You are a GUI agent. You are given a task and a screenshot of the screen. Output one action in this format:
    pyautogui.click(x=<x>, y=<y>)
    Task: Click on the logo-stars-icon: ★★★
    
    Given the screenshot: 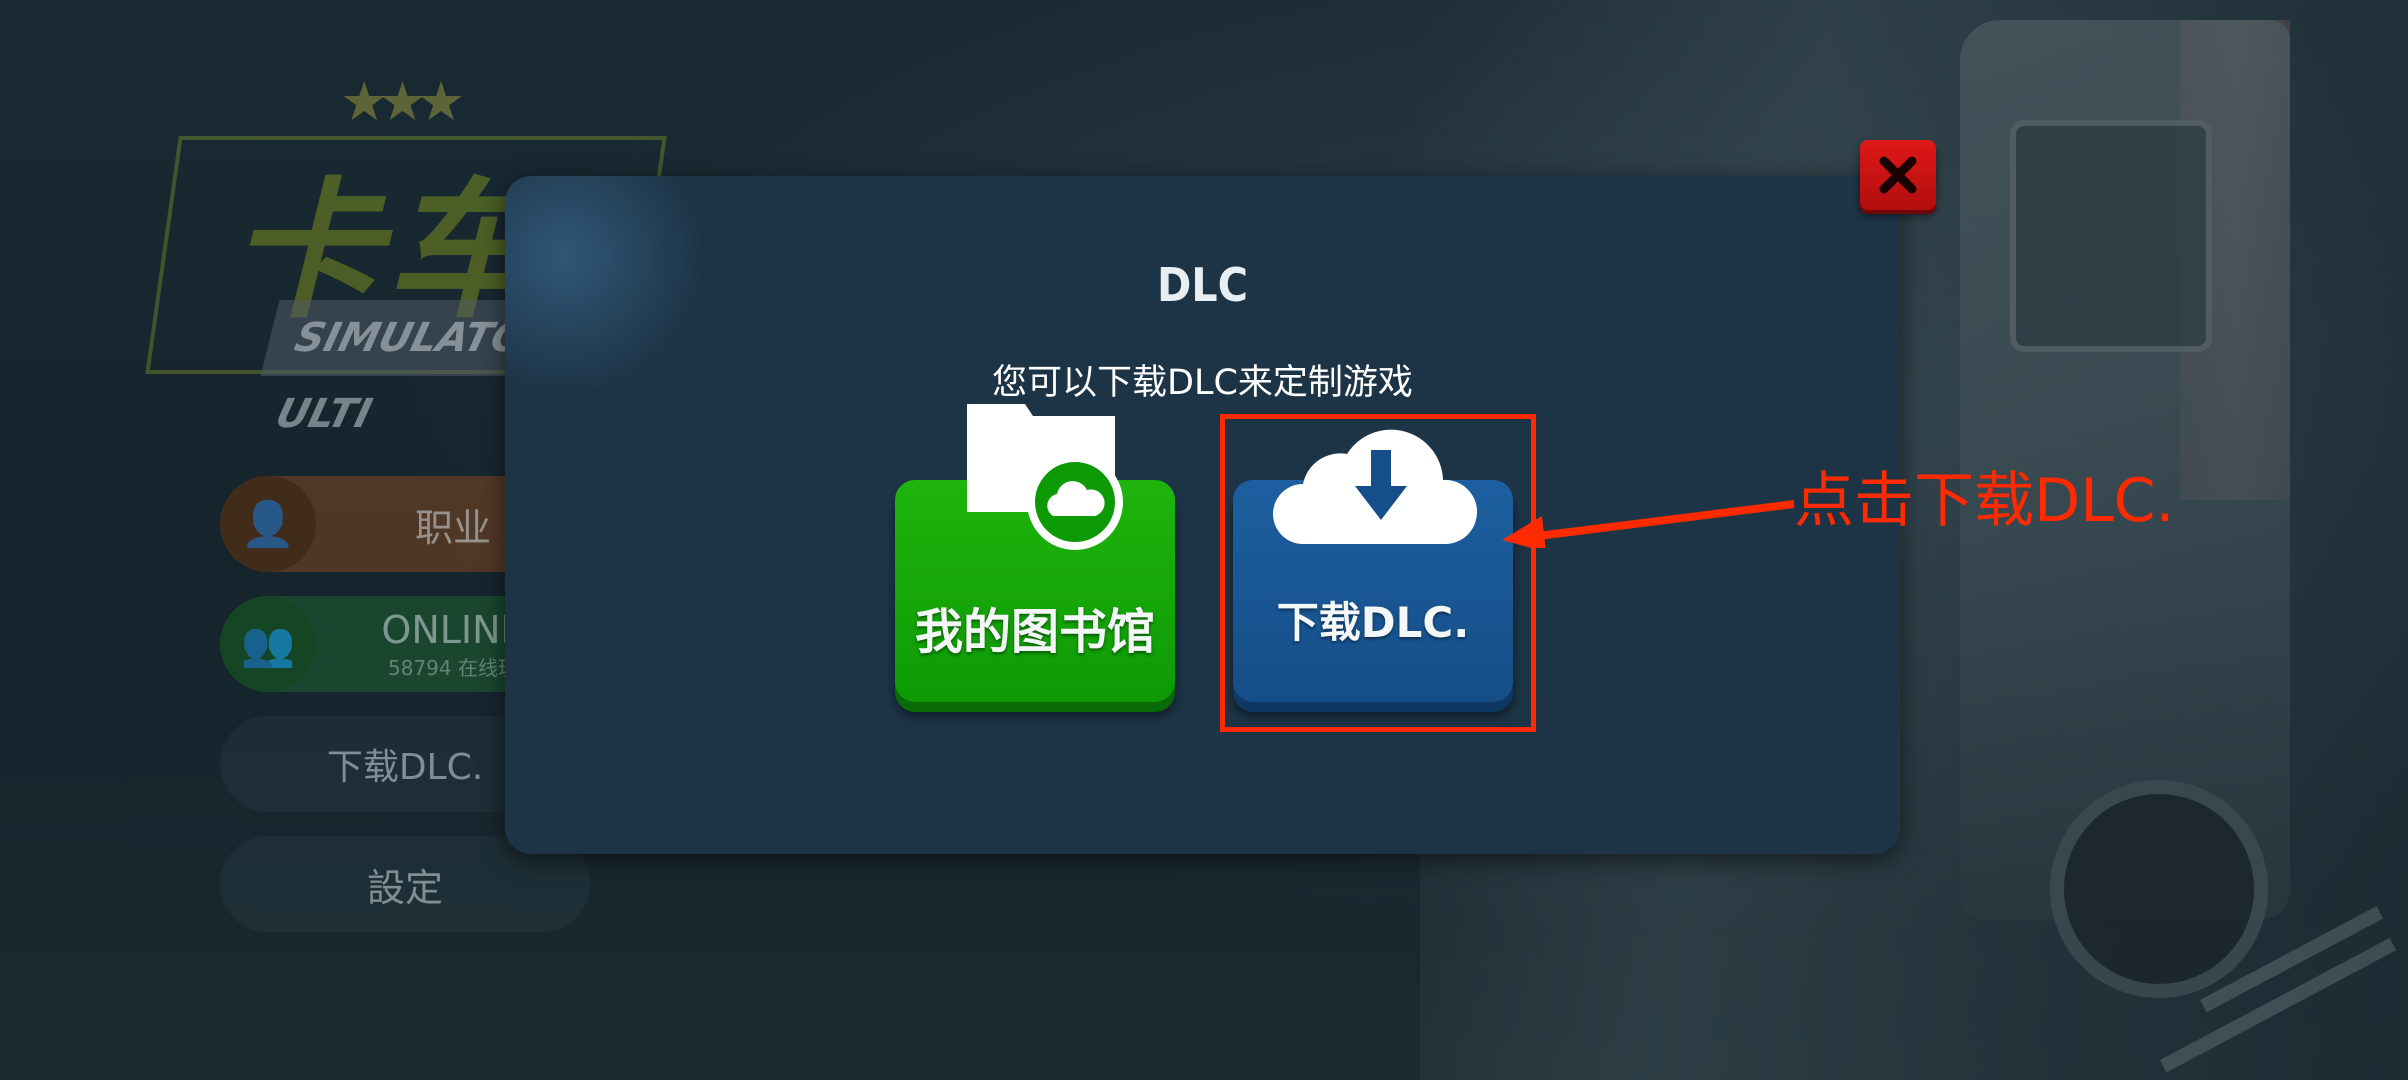 What is the action you would take?
    pyautogui.click(x=402, y=101)
    